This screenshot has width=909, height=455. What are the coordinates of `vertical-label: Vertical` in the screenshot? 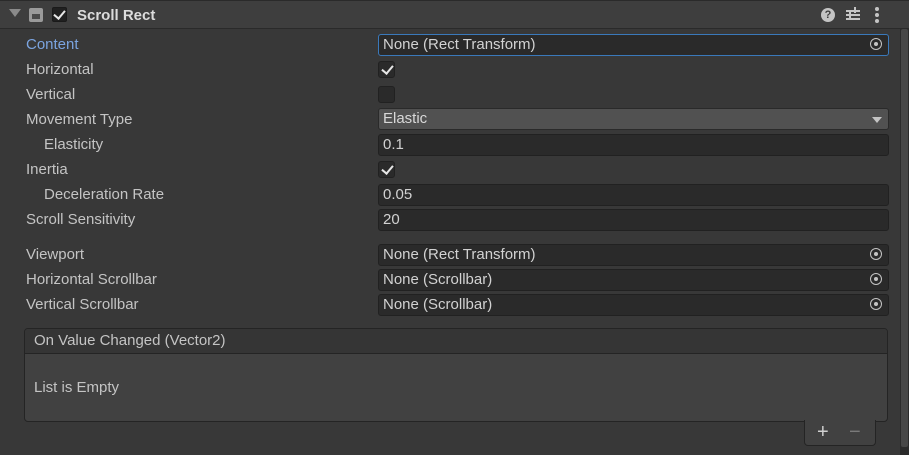 It's located at (51, 94).